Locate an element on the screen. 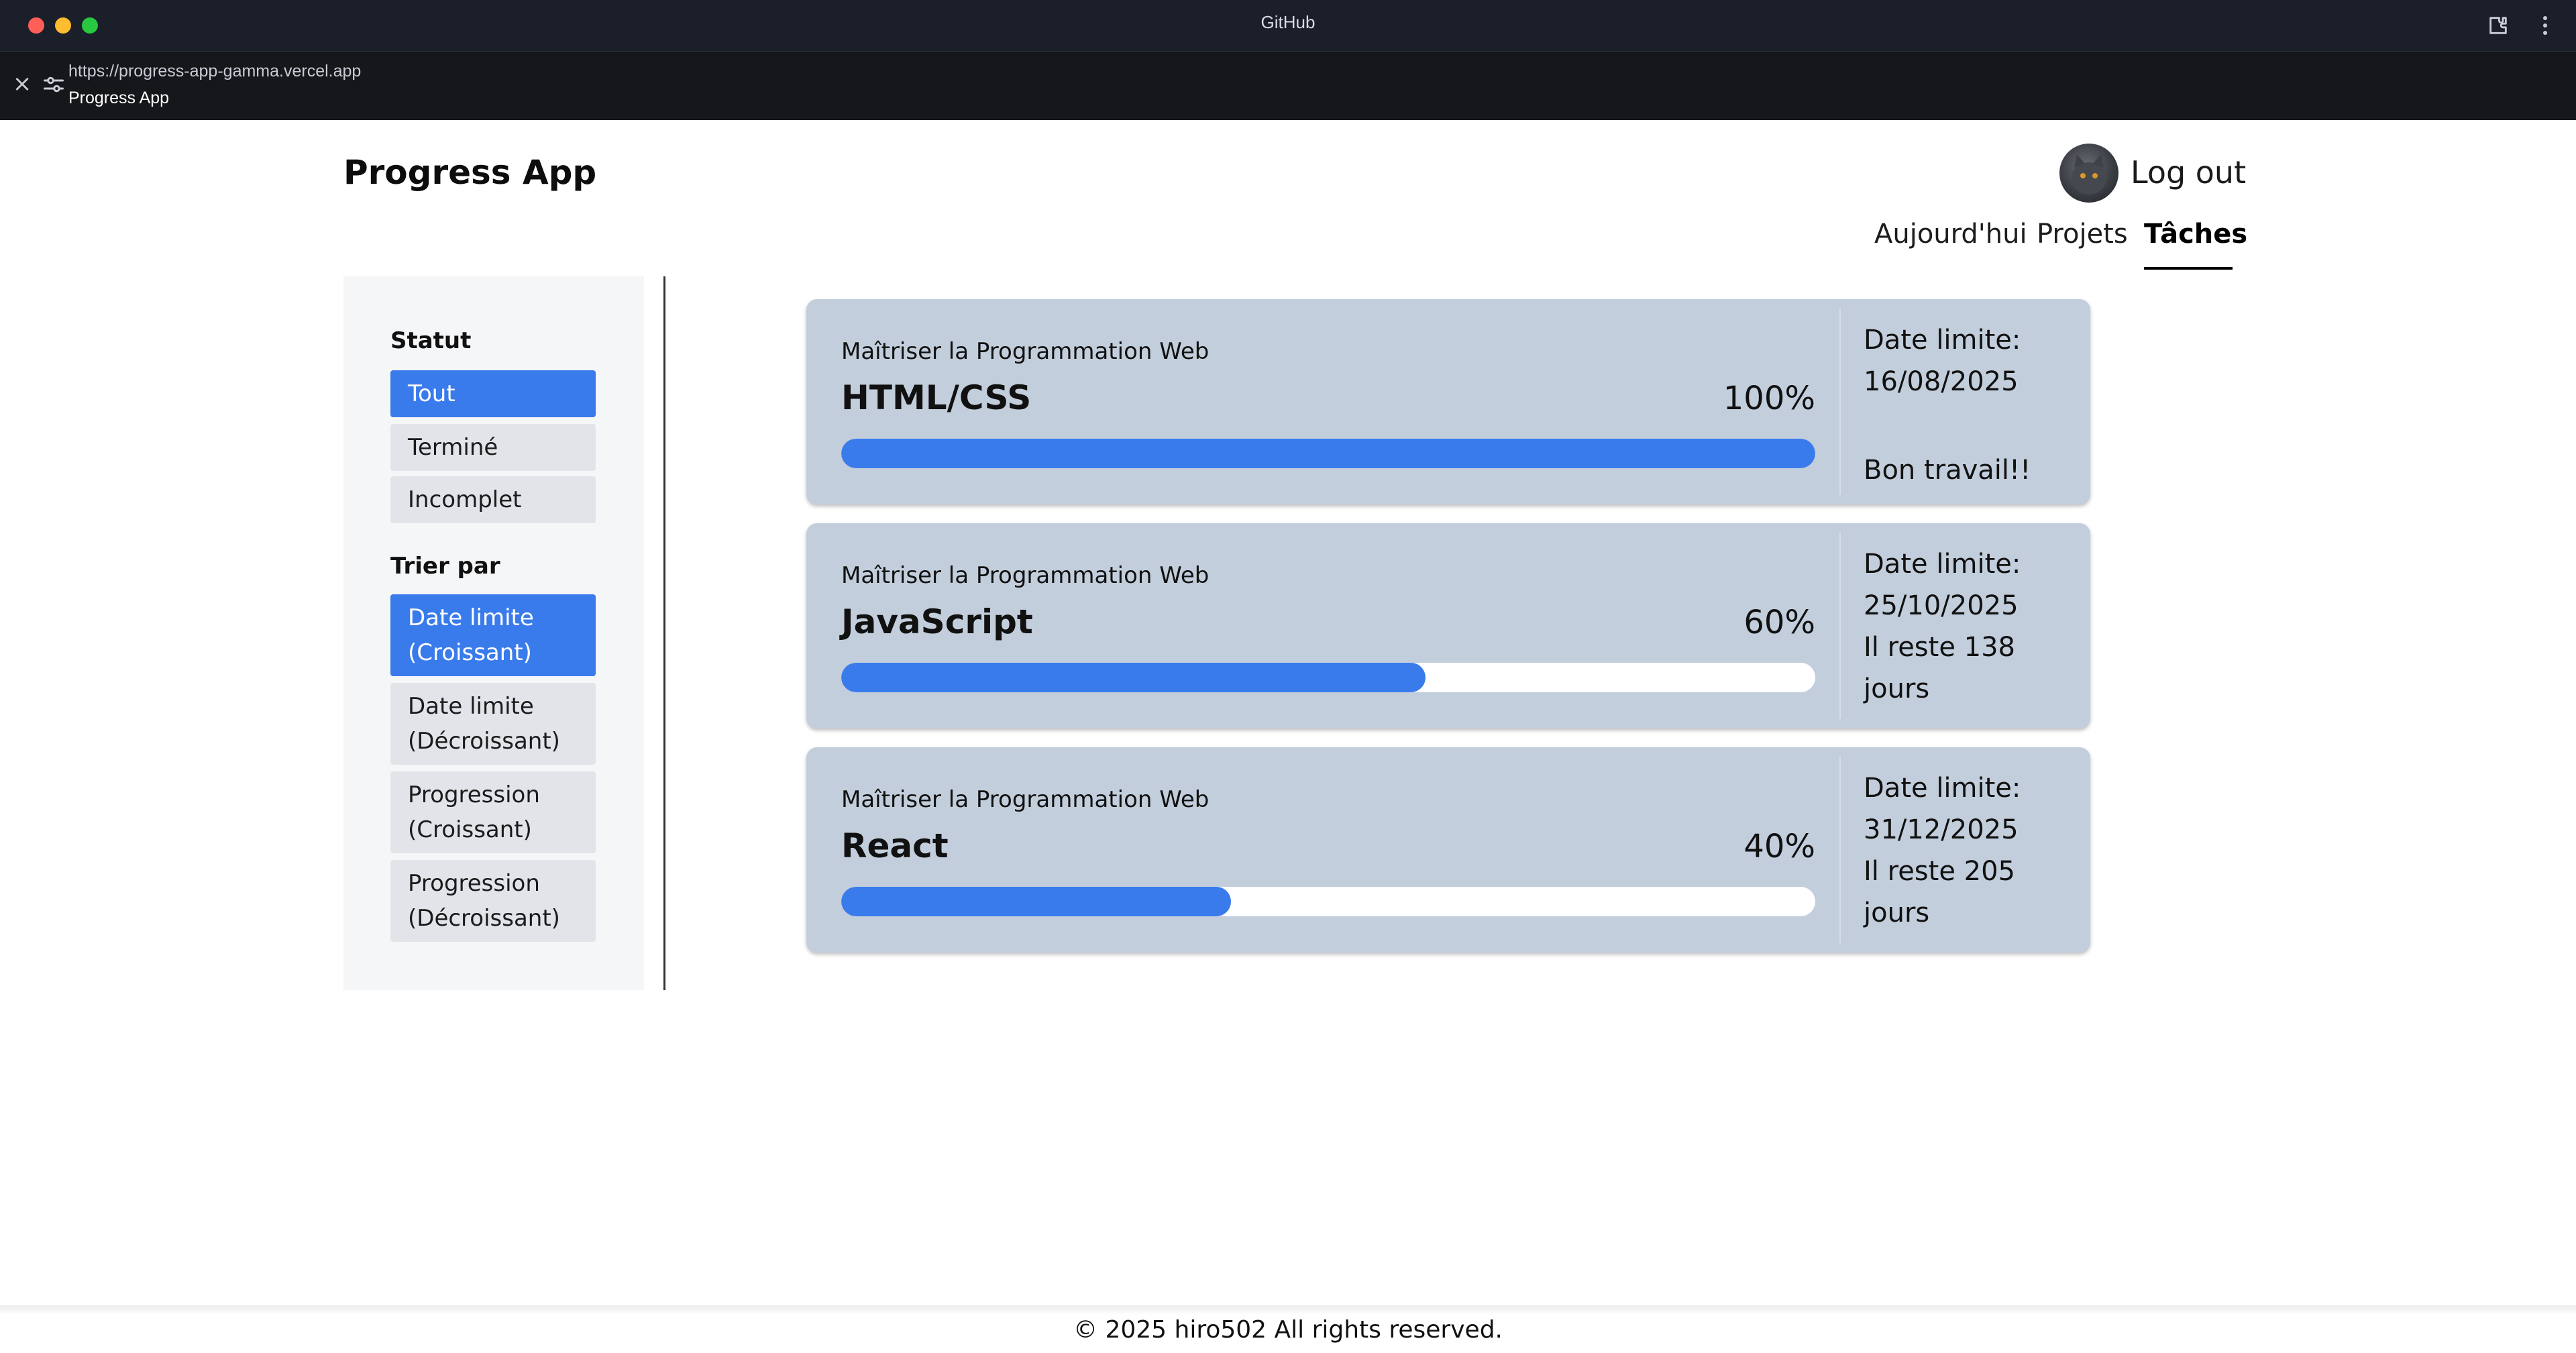  sort-progress-desc: Progression (Décroissant) is located at coordinates (493, 901).